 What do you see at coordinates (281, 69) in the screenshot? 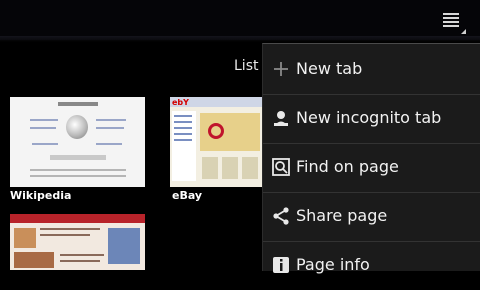
I see `plus-icon` at bounding box center [281, 69].